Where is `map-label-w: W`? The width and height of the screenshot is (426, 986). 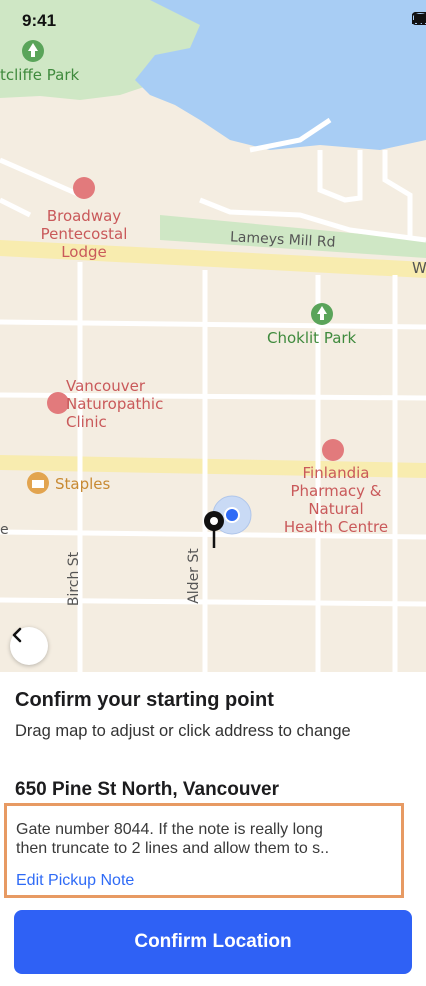 map-label-w: W is located at coordinates (419, 268).